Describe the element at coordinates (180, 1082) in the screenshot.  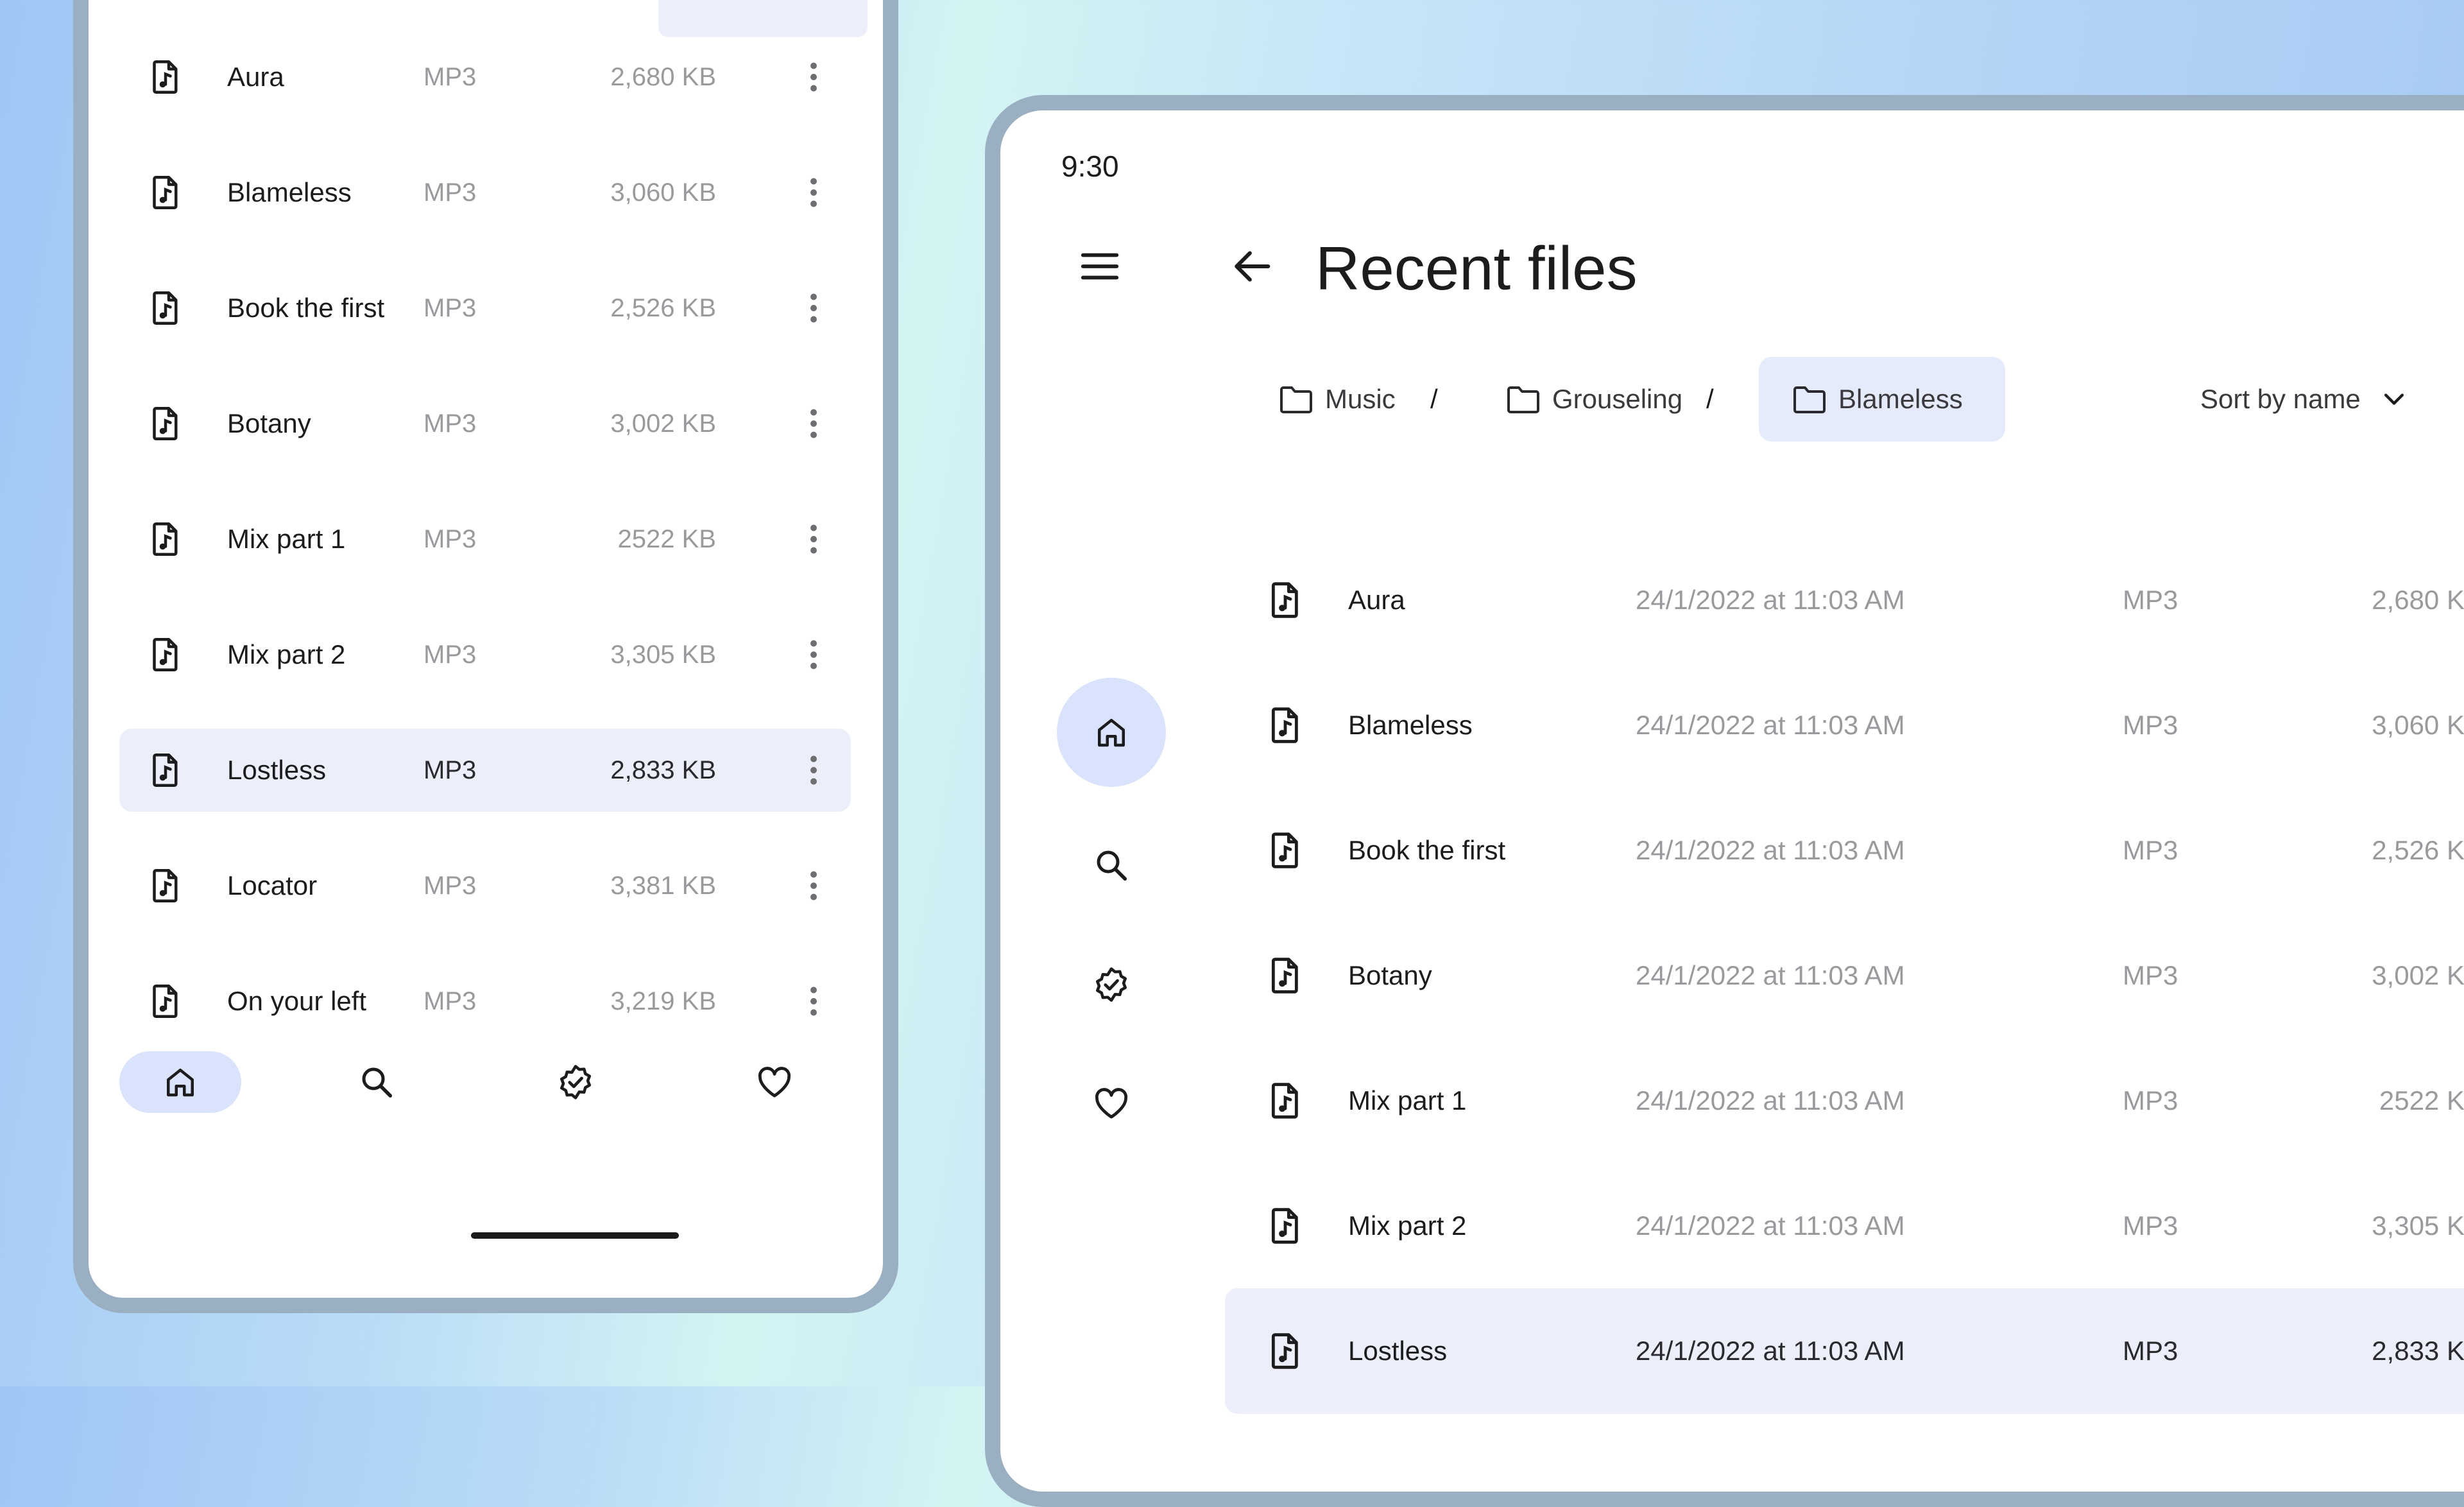
I see `nav-home` at that location.